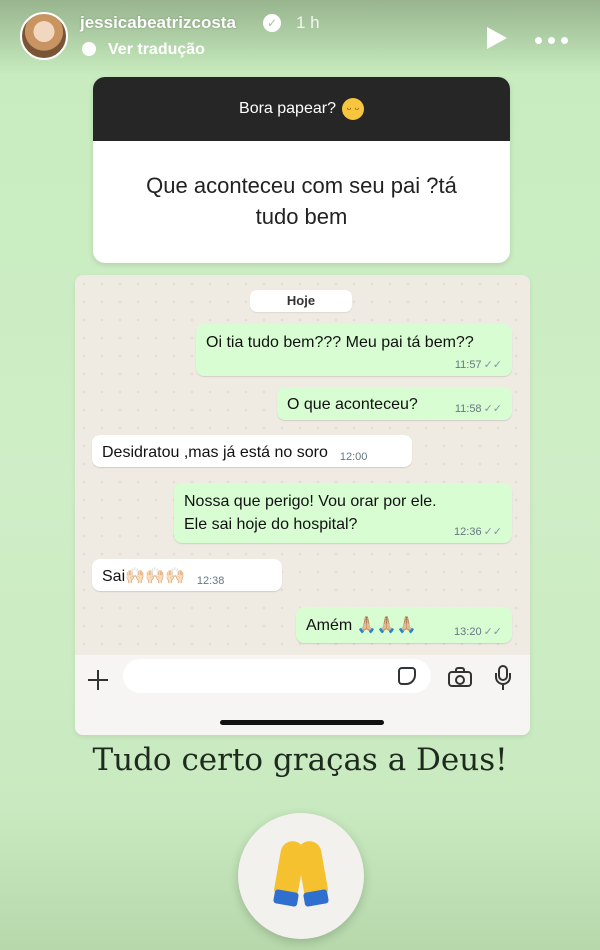  What do you see at coordinates (156, 50) in the screenshot?
I see `translate-link: Ver tradução` at bounding box center [156, 50].